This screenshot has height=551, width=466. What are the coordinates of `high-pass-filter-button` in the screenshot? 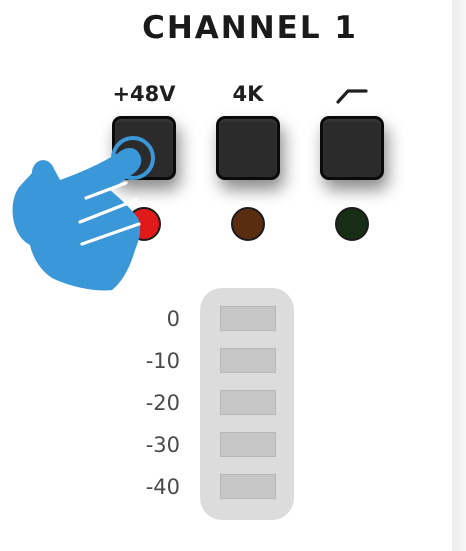 It's located at (352, 148).